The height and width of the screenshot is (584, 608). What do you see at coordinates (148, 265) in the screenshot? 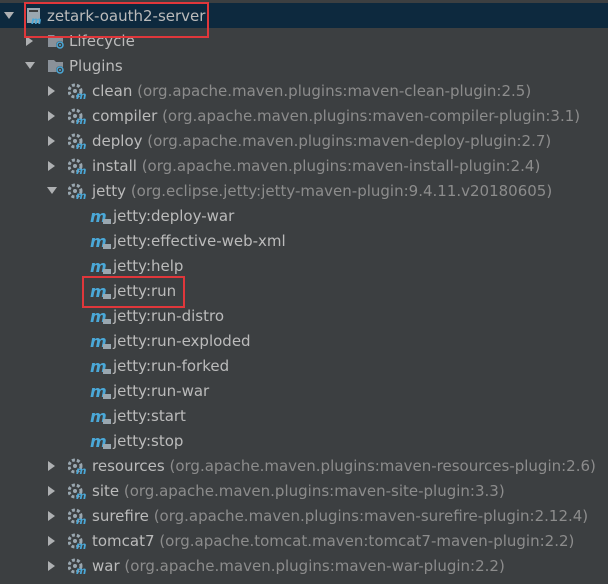
I see `goal-label: jetty:help` at bounding box center [148, 265].